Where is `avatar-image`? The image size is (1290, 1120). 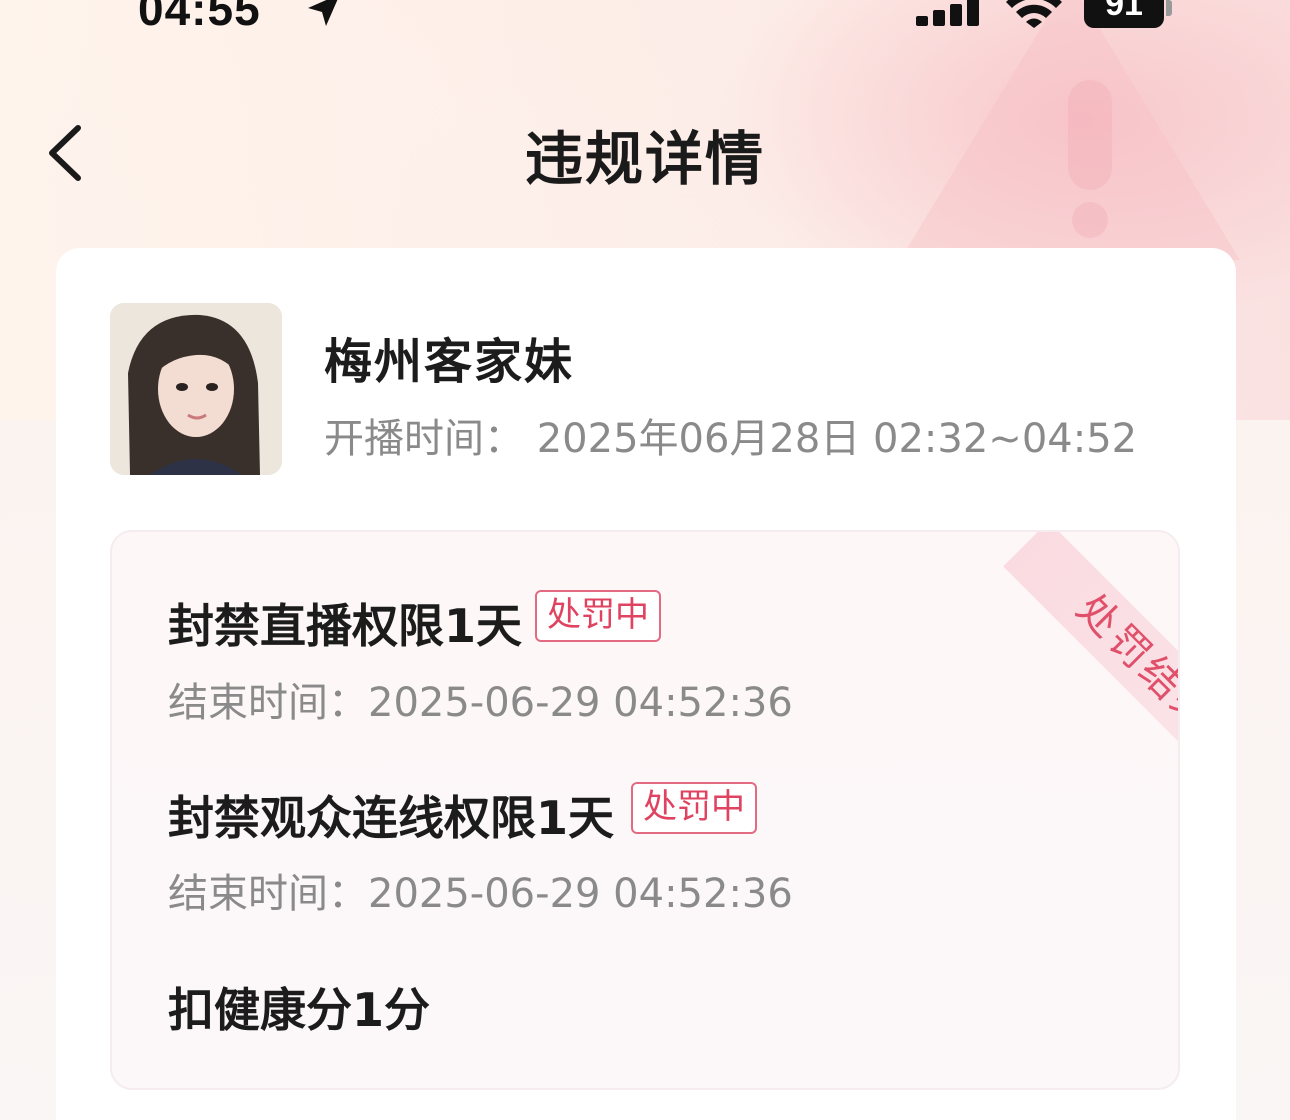 avatar-image is located at coordinates (196, 389).